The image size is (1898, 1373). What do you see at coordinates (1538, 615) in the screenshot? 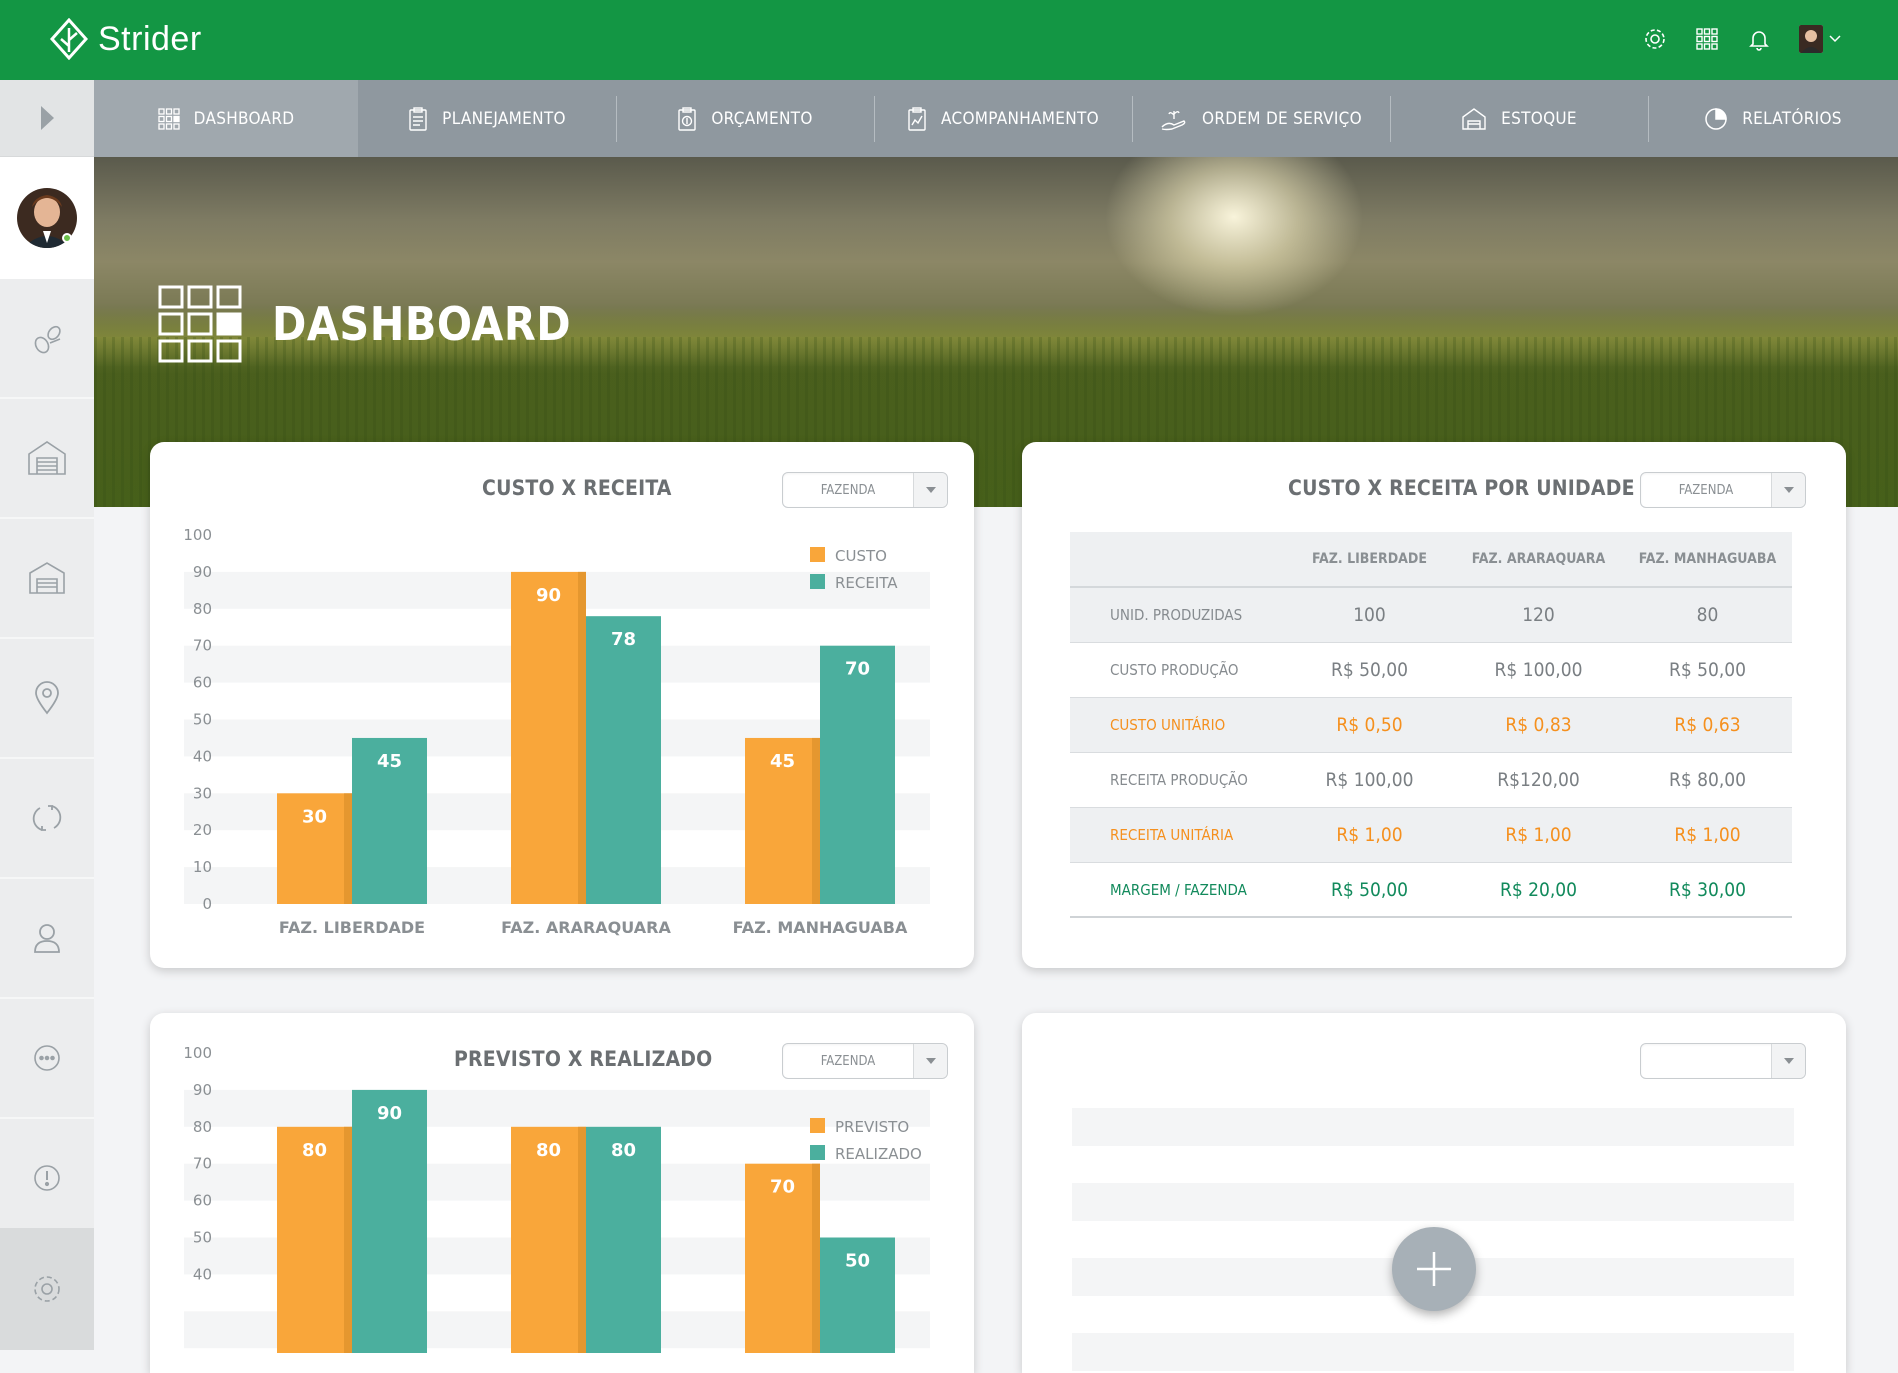
I see `table-cell: 120` at bounding box center [1538, 615].